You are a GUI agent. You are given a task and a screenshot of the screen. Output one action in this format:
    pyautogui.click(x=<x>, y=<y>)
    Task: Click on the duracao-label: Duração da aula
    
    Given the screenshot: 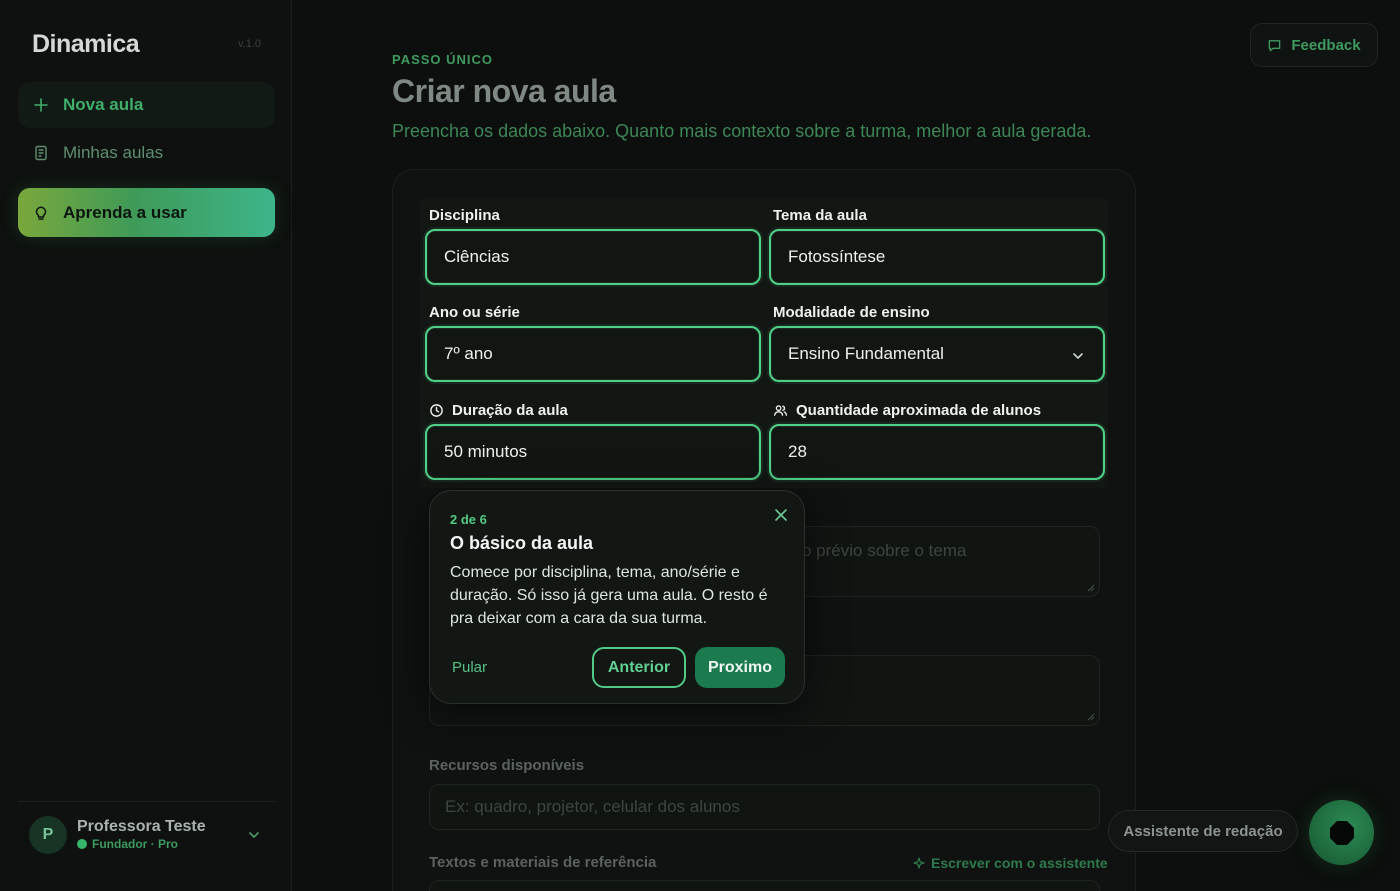 What is the action you would take?
    pyautogui.click(x=498, y=410)
    